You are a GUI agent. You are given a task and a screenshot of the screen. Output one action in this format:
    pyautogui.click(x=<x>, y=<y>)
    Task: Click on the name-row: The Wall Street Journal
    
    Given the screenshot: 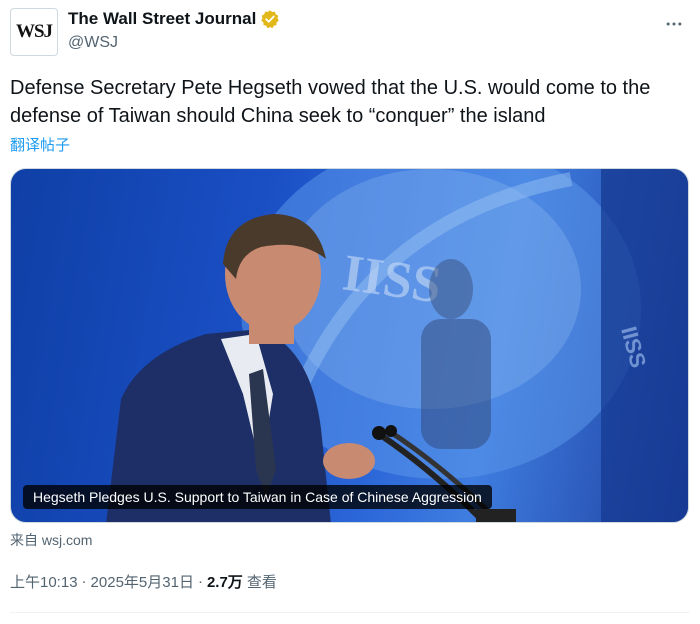 What is the action you would take?
    pyautogui.click(x=174, y=19)
    